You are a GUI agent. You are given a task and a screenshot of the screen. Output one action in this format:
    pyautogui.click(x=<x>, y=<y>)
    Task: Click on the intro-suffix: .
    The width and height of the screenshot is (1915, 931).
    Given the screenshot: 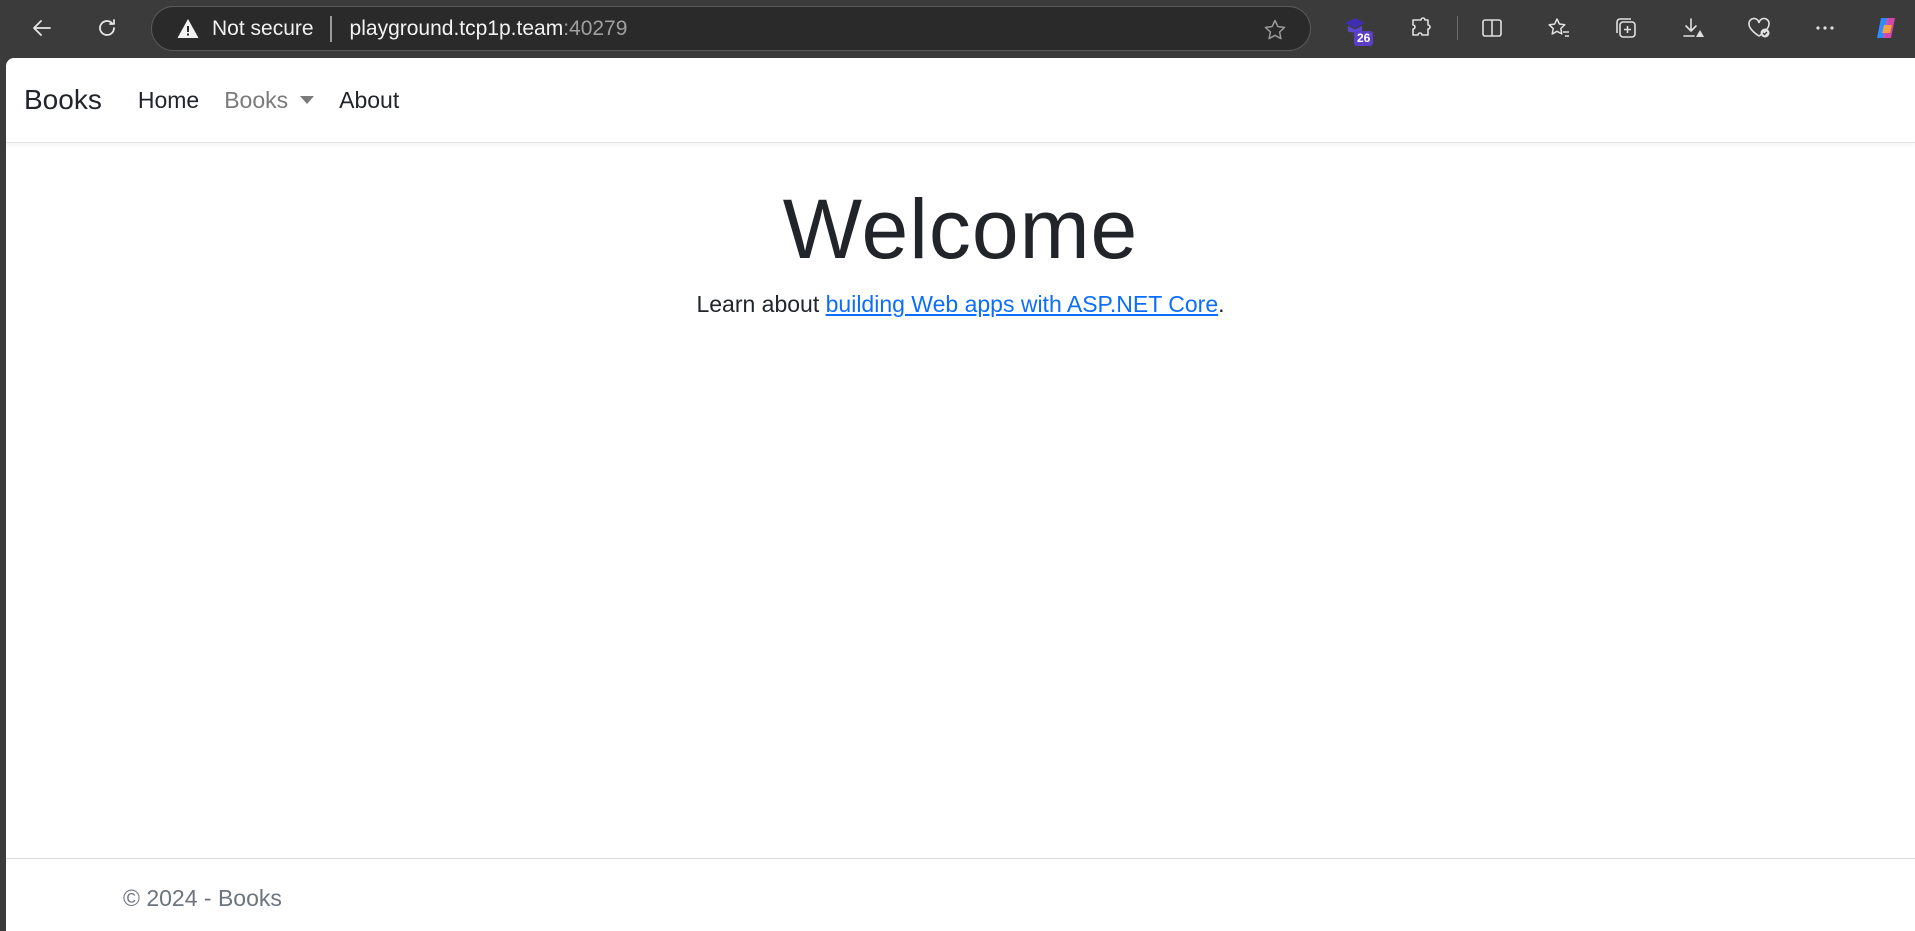 What is the action you would take?
    pyautogui.click(x=1221, y=304)
    